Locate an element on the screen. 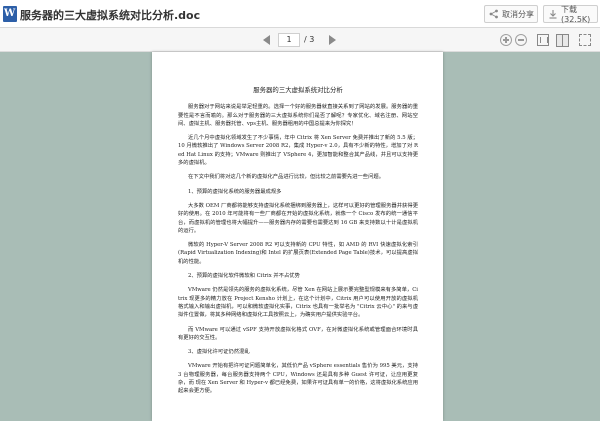 This screenshot has width=600, height=421. cancel-share-label: 取消分享 is located at coordinates (518, 14).